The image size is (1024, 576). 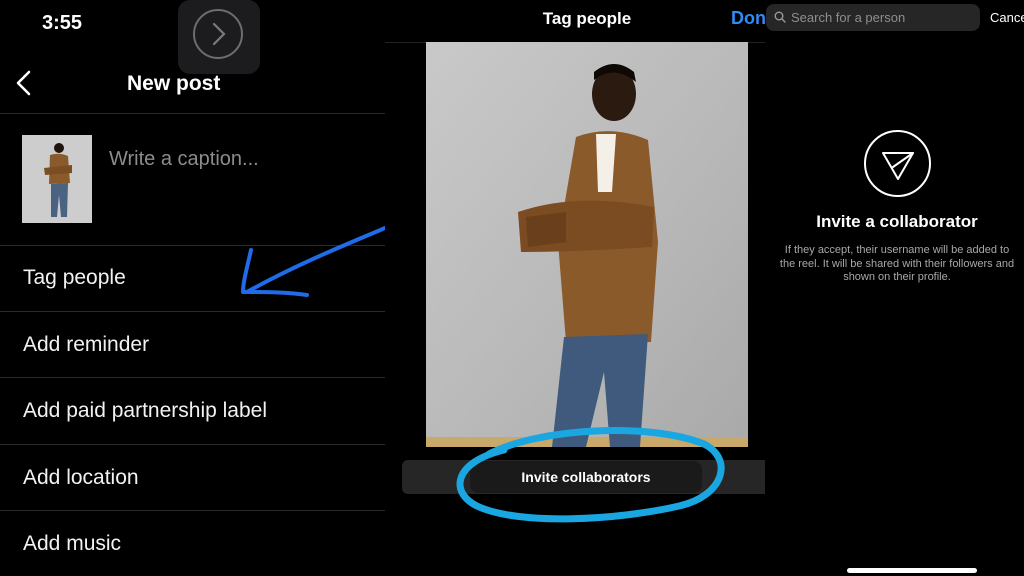 What do you see at coordinates (586, 477) in the screenshot?
I see `invite-collaborators-button: Invite collaborators` at bounding box center [586, 477].